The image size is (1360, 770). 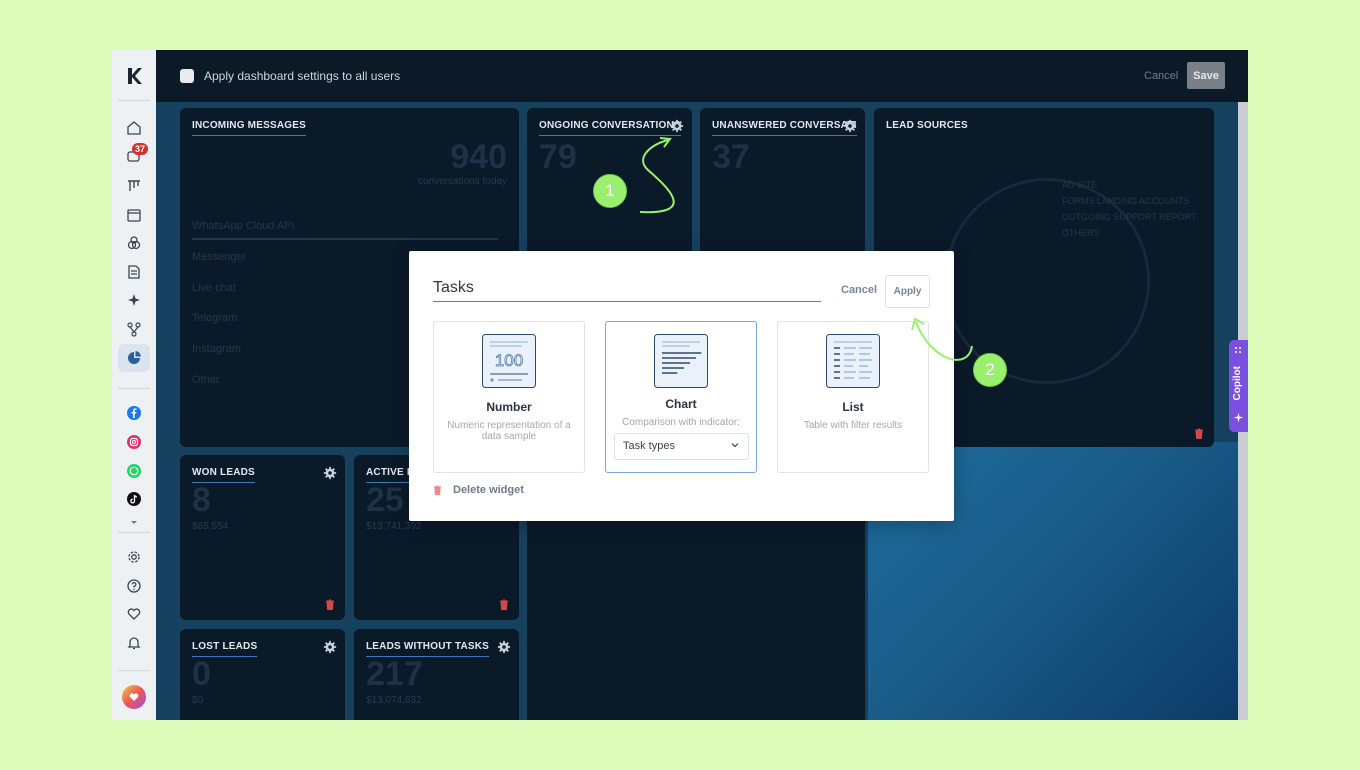 What do you see at coordinates (478, 157) in the screenshot?
I see `widget-value: 940` at bounding box center [478, 157].